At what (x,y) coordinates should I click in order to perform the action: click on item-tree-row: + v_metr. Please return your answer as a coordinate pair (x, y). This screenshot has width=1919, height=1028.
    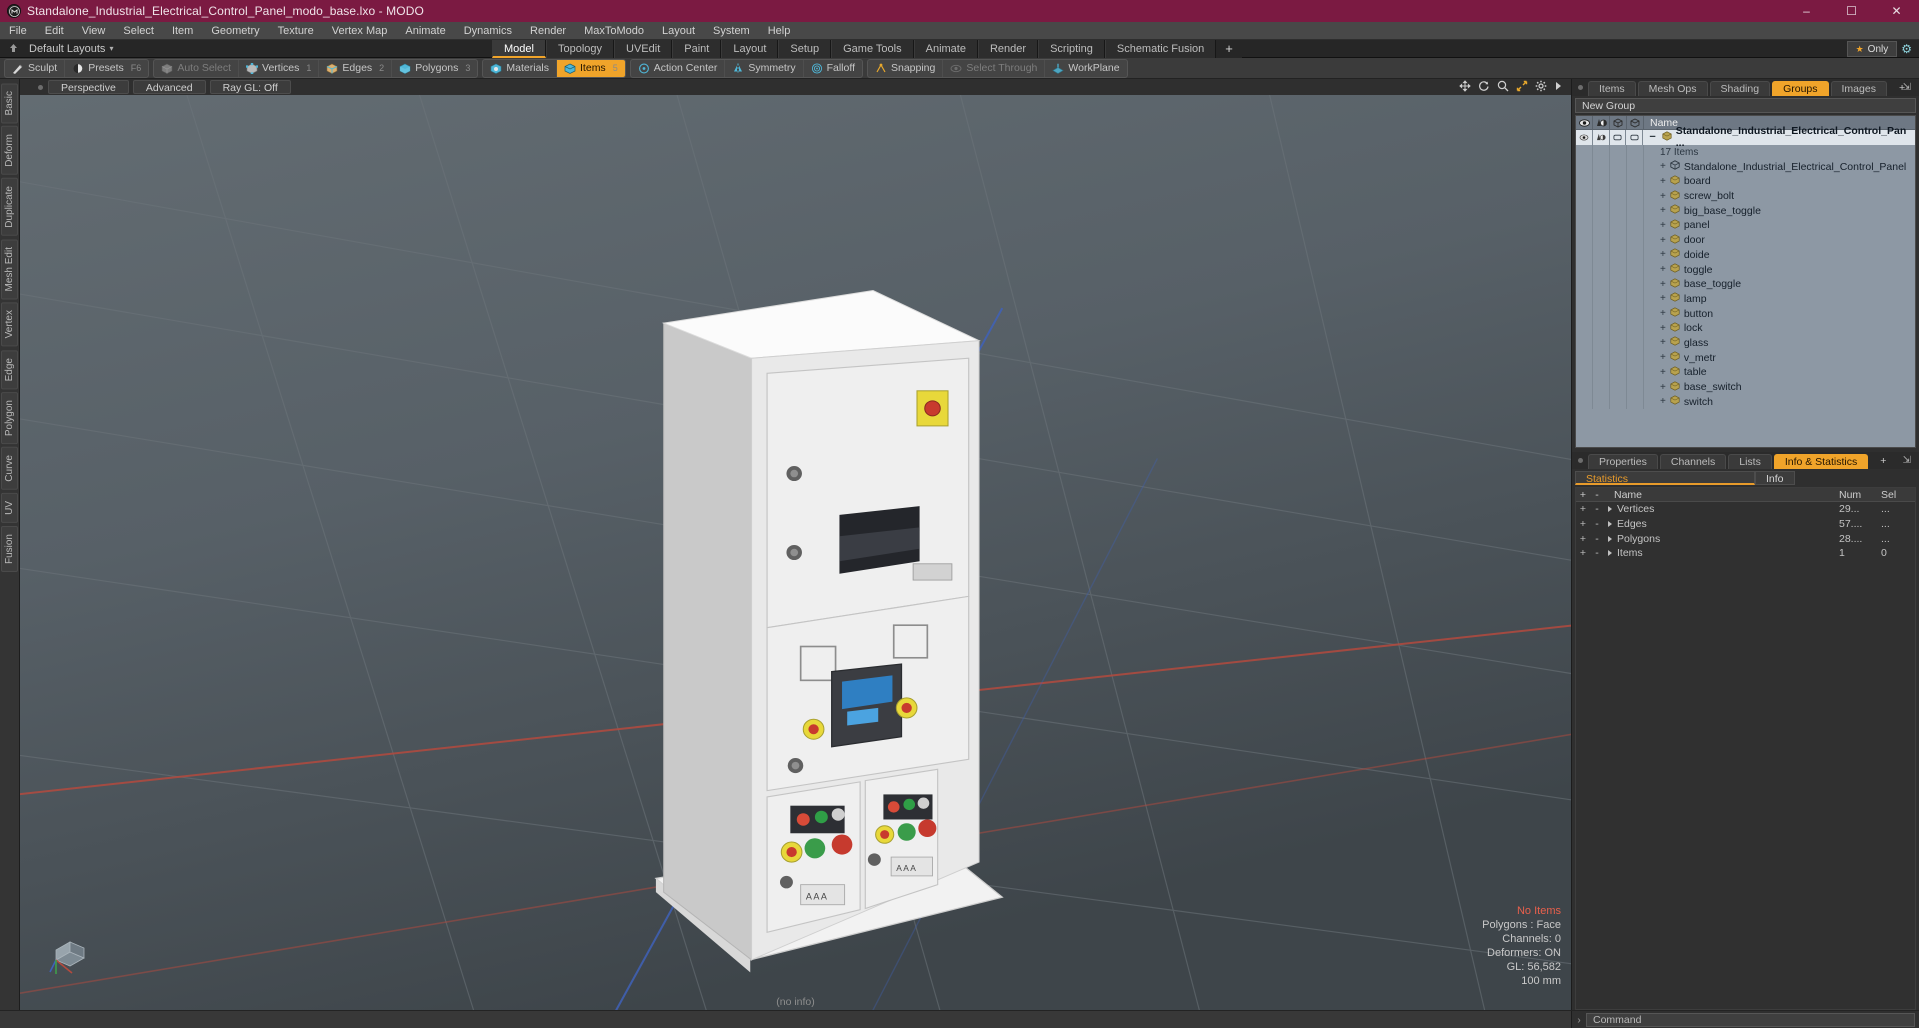
    Looking at the image, I should click on (1745, 357).